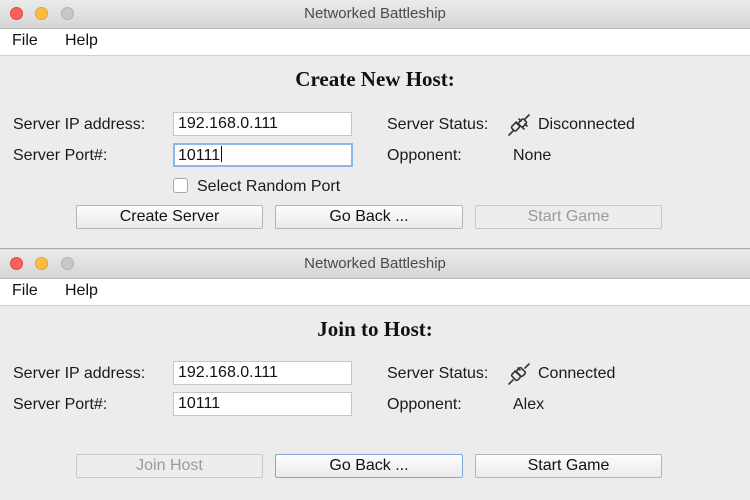 The height and width of the screenshot is (500, 750). I want to click on page-title: Create New Host:, so click(375, 79).